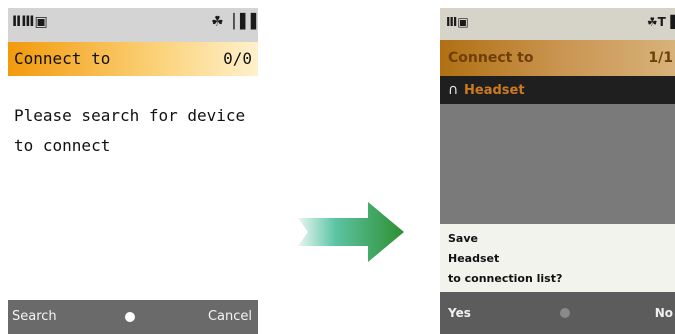 The width and height of the screenshot is (675, 334). I want to click on yes-softkey: Yes, so click(459, 313).